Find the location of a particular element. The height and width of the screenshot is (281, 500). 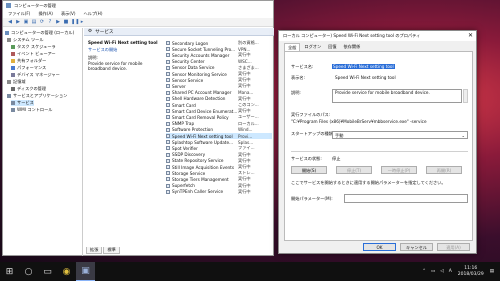

play-icon: ▶ is located at coordinates (58, 22).